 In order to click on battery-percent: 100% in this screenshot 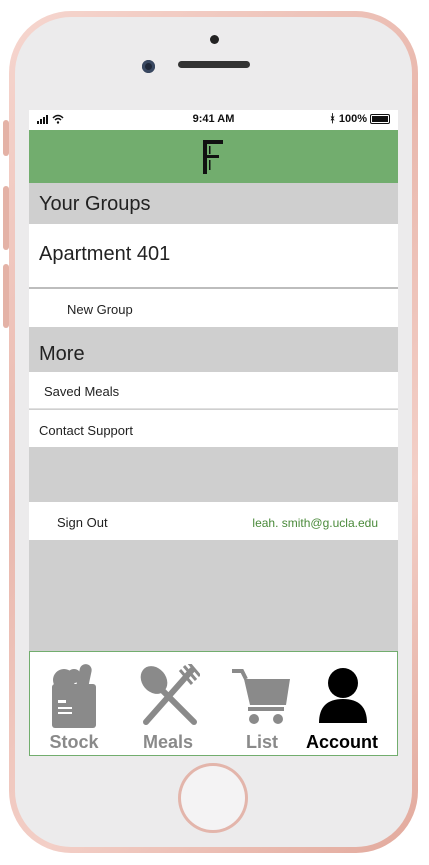, I will do `click(352, 119)`.